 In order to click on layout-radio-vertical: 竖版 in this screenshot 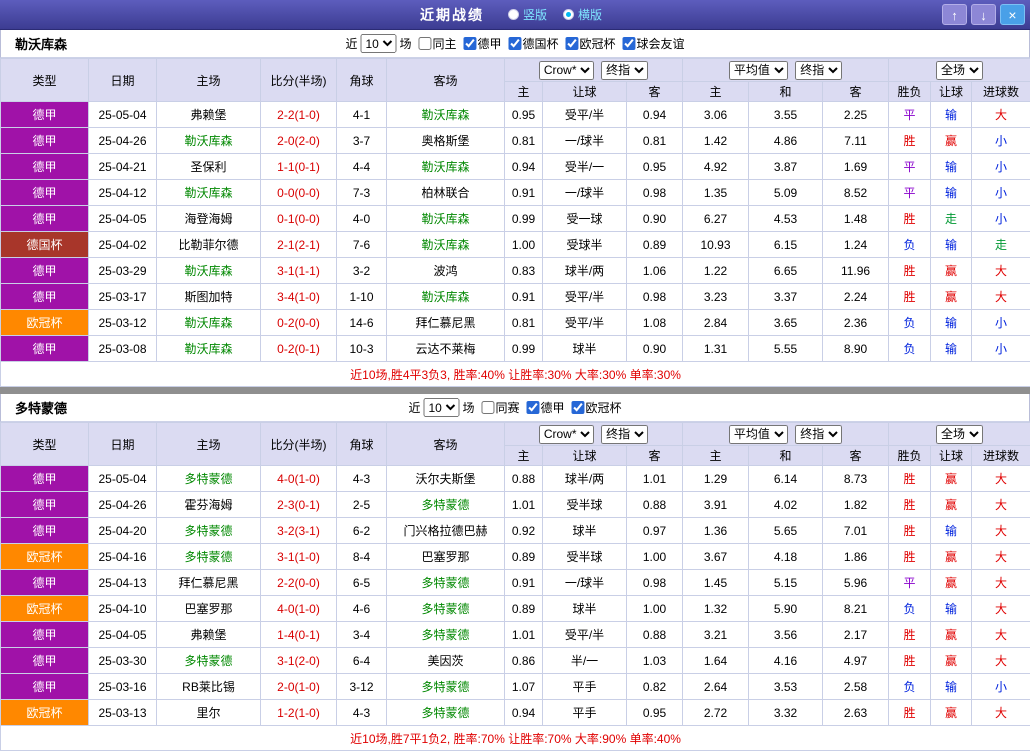, I will do `click(527, 14)`.